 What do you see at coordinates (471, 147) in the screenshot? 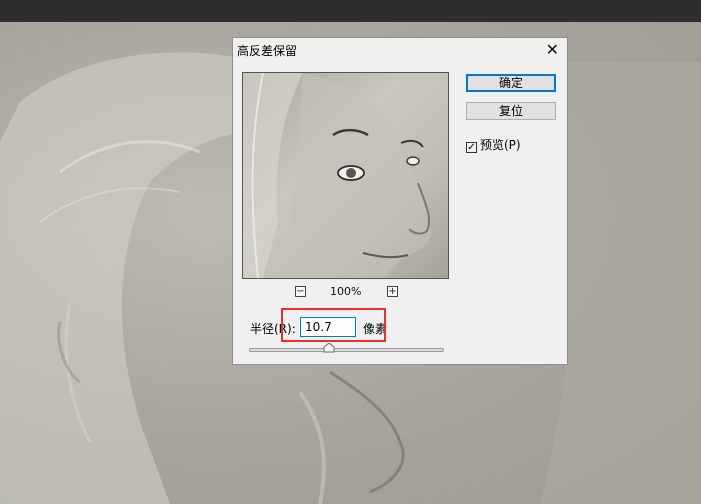
I see `checkbox-icon: ✓` at bounding box center [471, 147].